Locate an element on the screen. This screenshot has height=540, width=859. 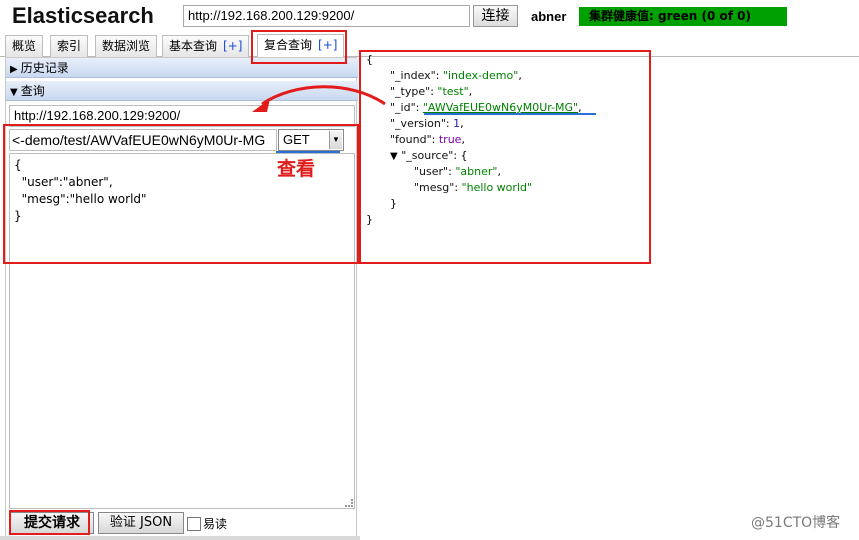
watermark-text: @51CTO博客 is located at coordinates (796, 523).